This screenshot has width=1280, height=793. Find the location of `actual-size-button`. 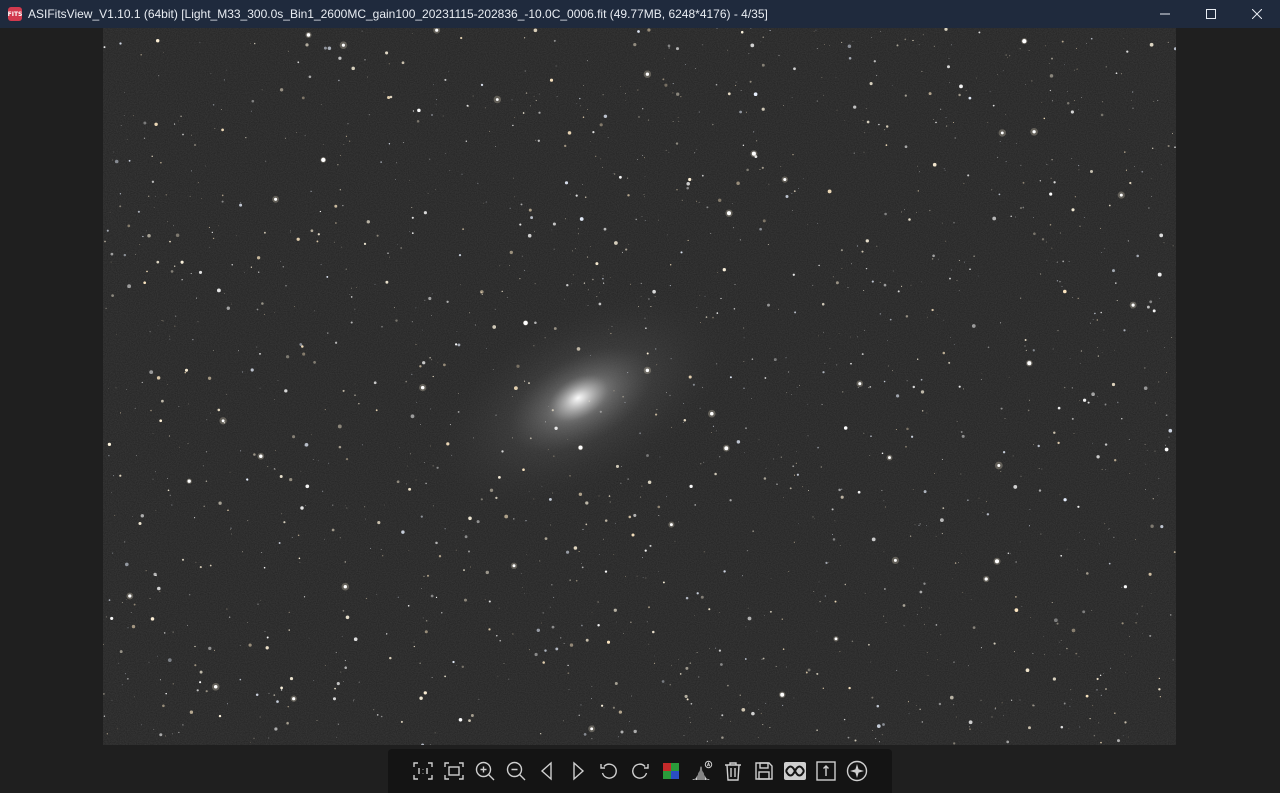

actual-size-button is located at coordinates (423, 771).